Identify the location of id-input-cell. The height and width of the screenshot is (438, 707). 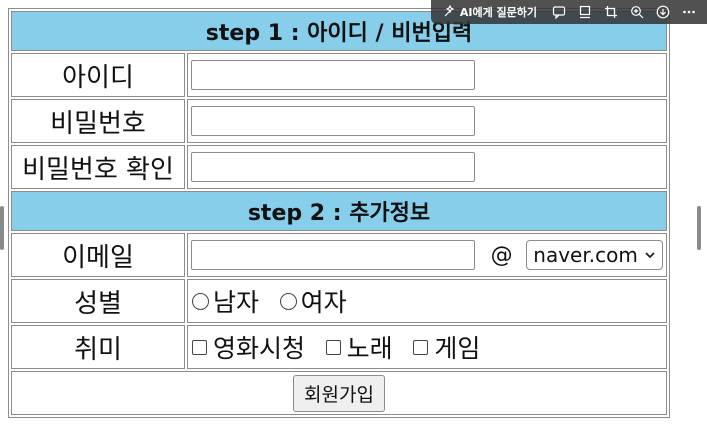
(427, 75).